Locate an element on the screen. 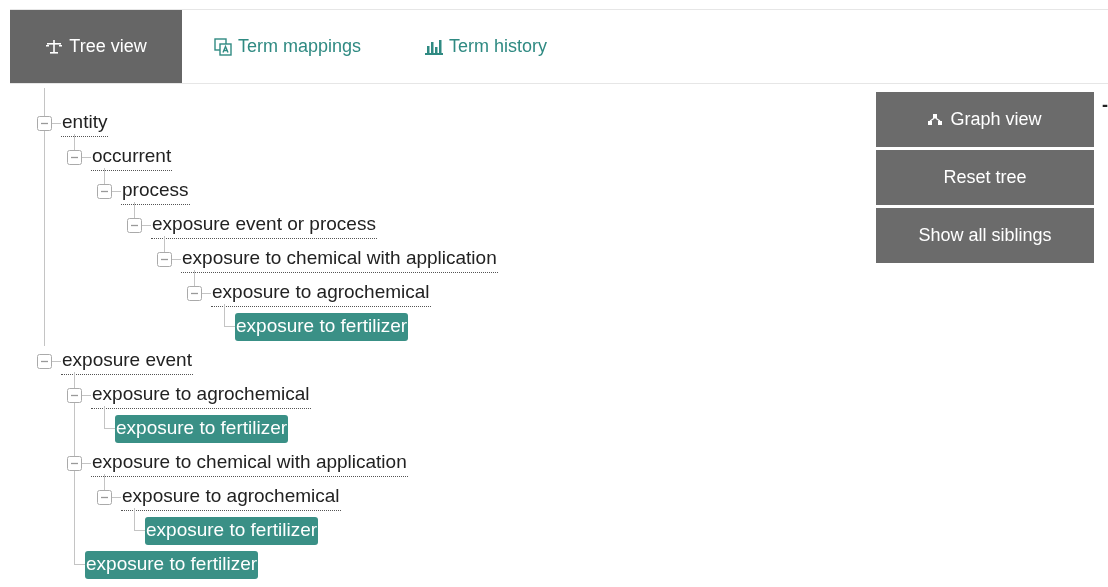 This screenshot has width=1108, height=587. siblings-button: Show all siblings is located at coordinates (985, 235).